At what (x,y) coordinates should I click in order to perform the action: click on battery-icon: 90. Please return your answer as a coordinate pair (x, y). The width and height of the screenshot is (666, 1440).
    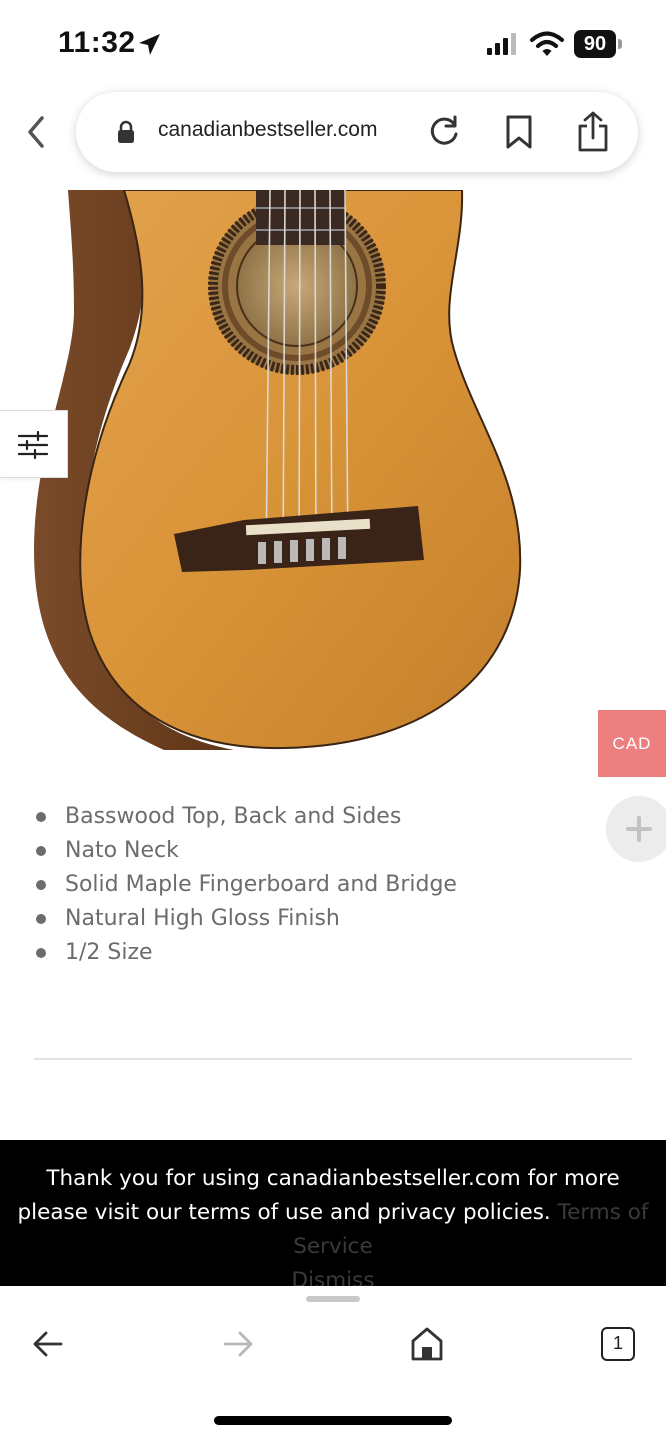
    Looking at the image, I should click on (598, 44).